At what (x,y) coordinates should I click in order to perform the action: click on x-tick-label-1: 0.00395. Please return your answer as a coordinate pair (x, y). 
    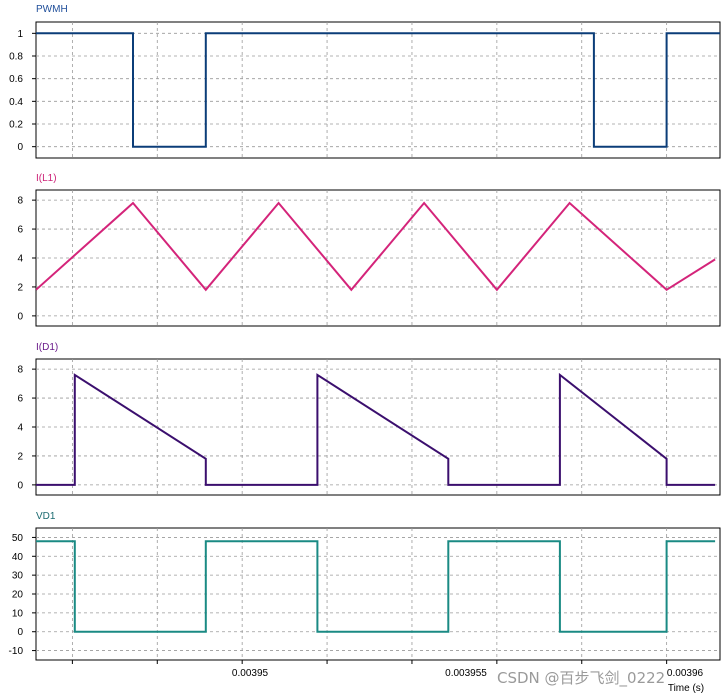
    Looking at the image, I should click on (250, 673).